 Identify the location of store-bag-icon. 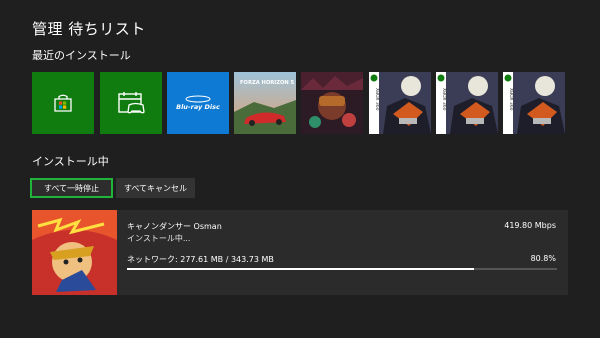
(63, 103).